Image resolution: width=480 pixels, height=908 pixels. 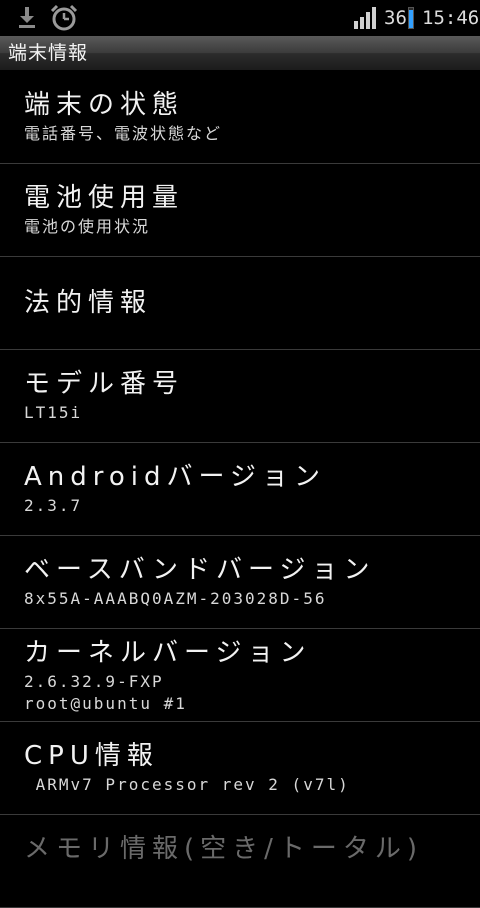 What do you see at coordinates (240, 117) in the screenshot?
I see `list-item-device-status: 端末の状態 電話番号、電波状態など` at bounding box center [240, 117].